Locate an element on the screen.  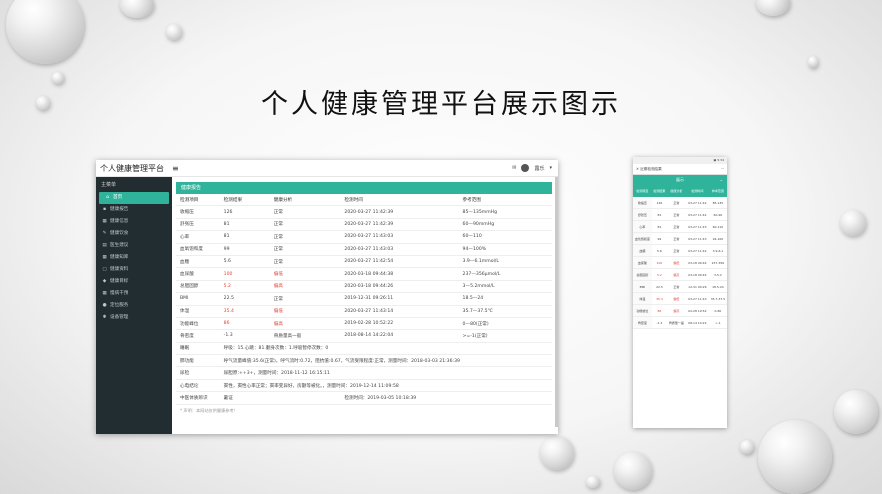
sidebar-item-label: 健康知库 is located at coordinates (119, 257).